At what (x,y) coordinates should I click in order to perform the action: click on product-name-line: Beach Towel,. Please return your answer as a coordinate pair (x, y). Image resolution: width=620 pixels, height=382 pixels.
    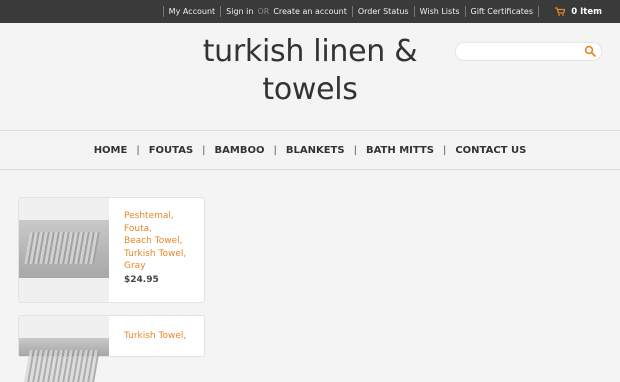
    Looking at the image, I should click on (153, 241).